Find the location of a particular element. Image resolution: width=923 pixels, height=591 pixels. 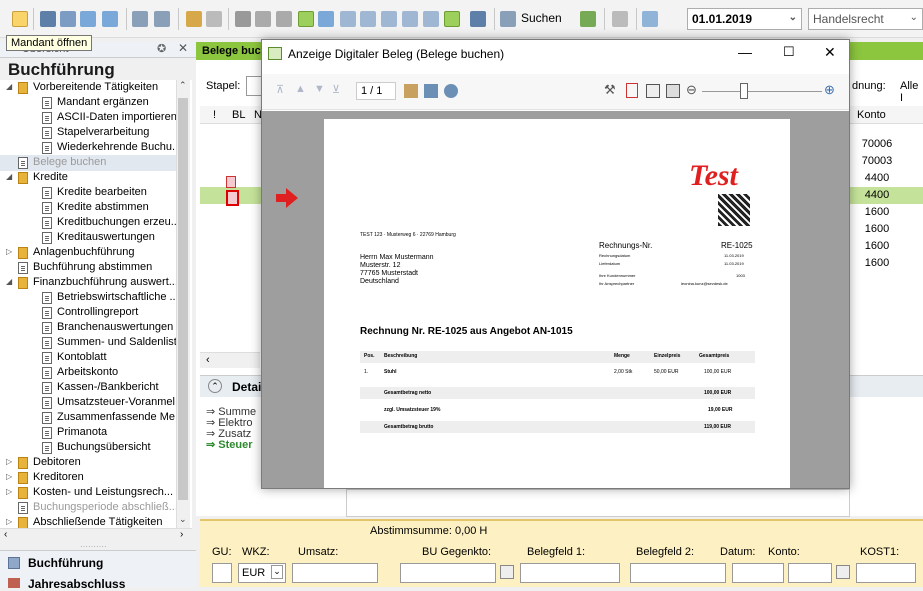

cut-icon is located at coordinates (243, 19).